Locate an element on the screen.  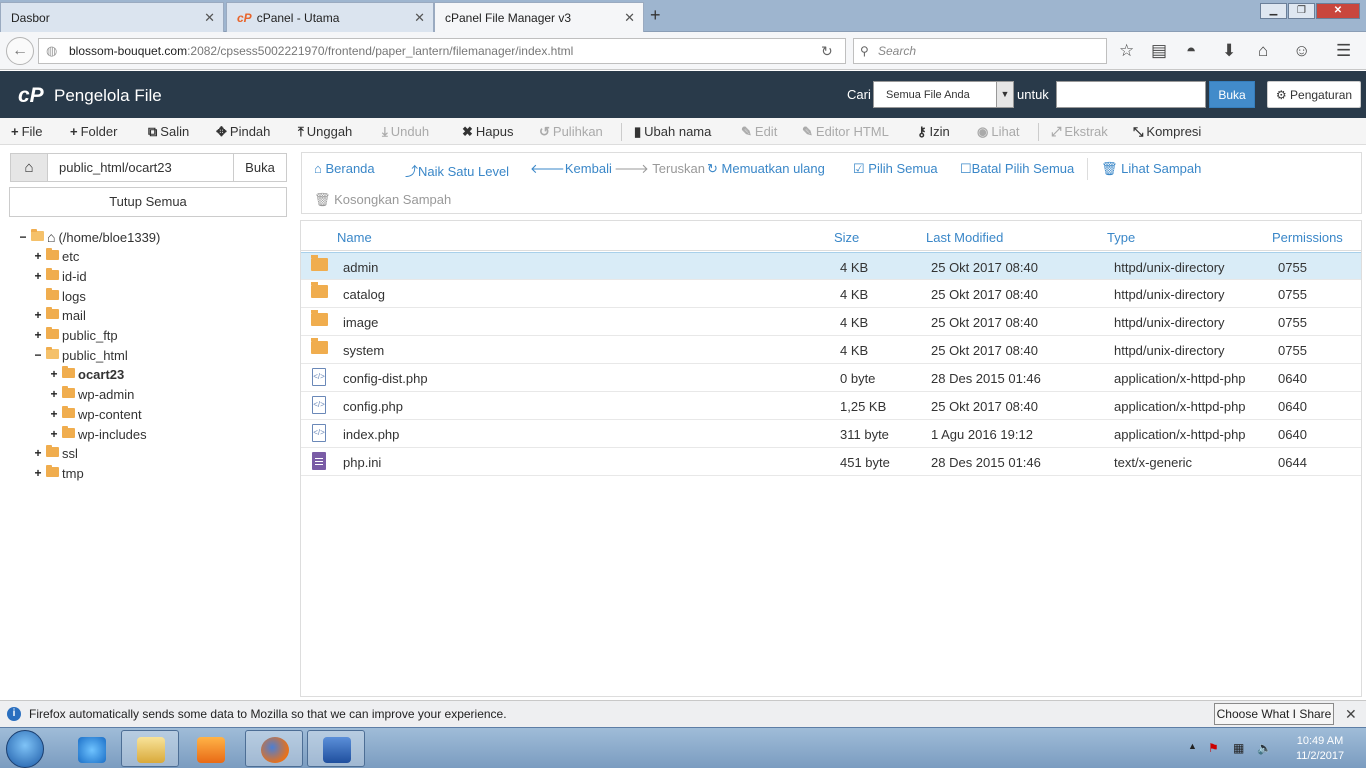
tree-item-tmp: + tmp is located at coordinates (58, 473).